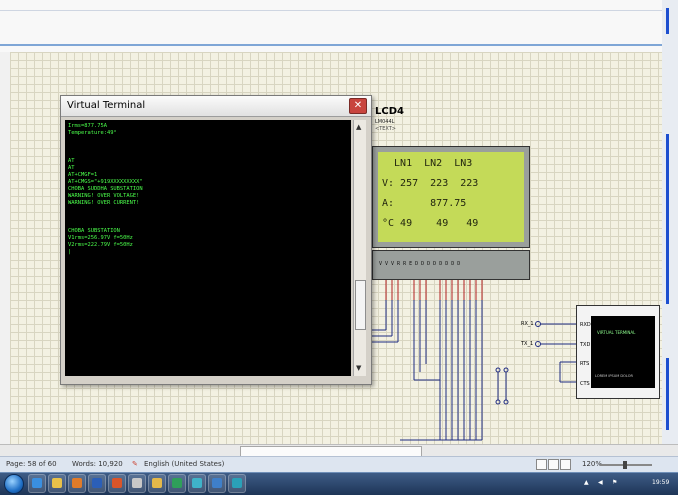 This screenshot has height=495, width=678. Describe the element at coordinates (137, 483) in the screenshot. I see `paint-icon` at that location.